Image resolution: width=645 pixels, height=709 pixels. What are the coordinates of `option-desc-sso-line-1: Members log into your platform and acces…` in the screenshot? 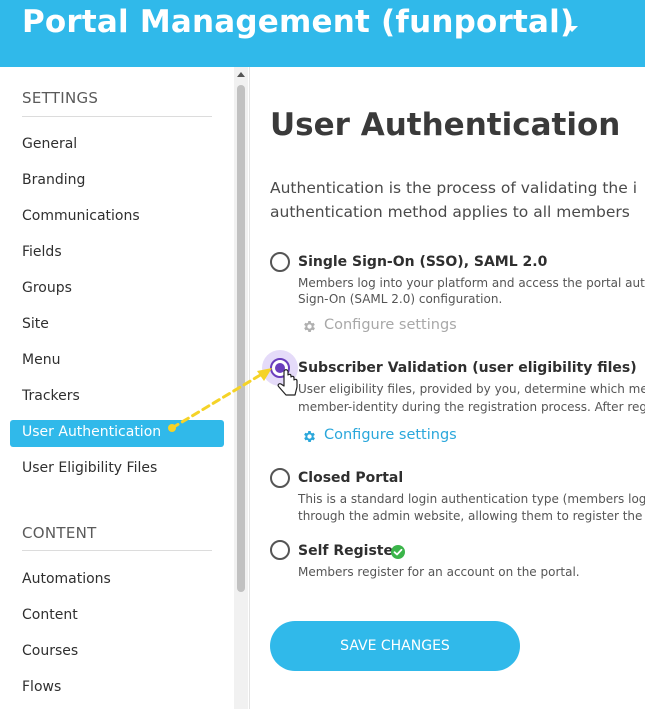 It's located at (471, 283).